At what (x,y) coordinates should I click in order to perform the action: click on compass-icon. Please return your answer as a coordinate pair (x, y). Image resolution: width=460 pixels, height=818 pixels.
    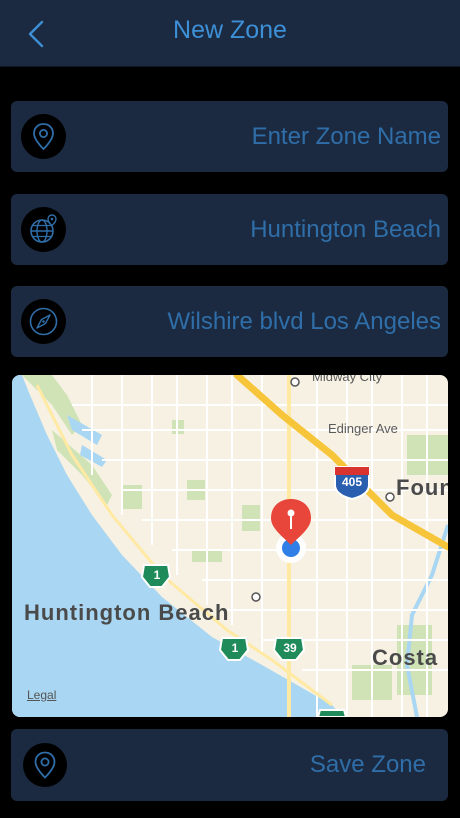
    Looking at the image, I should click on (43, 321).